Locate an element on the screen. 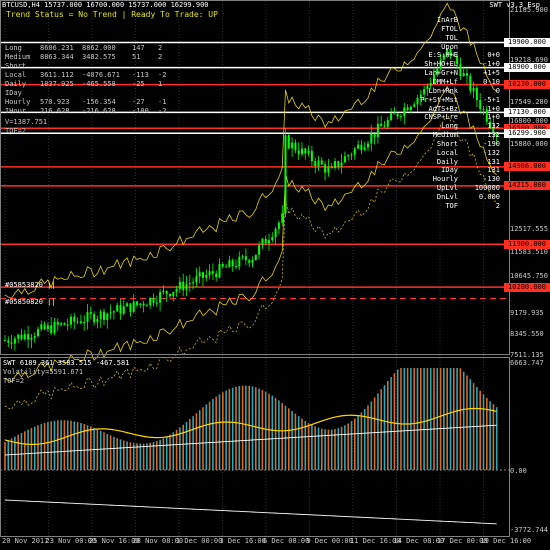  right-row-label: Lan+Gr+N is located at coordinates (441, 73).